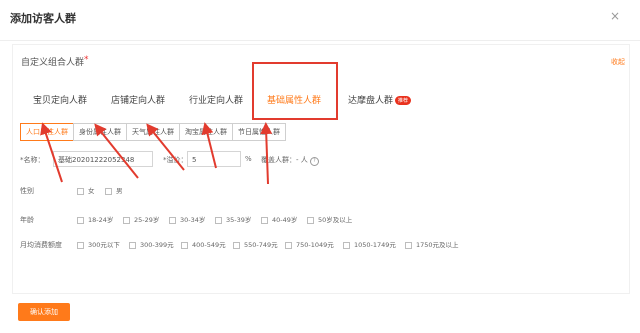  I want to click on coverage-info: 覆盖人群：- 人?, so click(290, 160).